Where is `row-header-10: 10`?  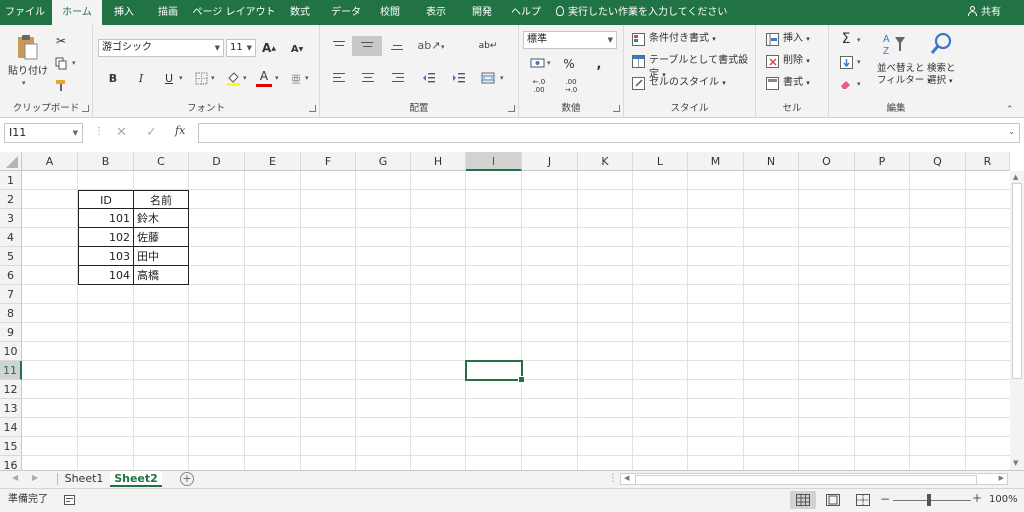 row-header-10: 10 is located at coordinates (11, 351).